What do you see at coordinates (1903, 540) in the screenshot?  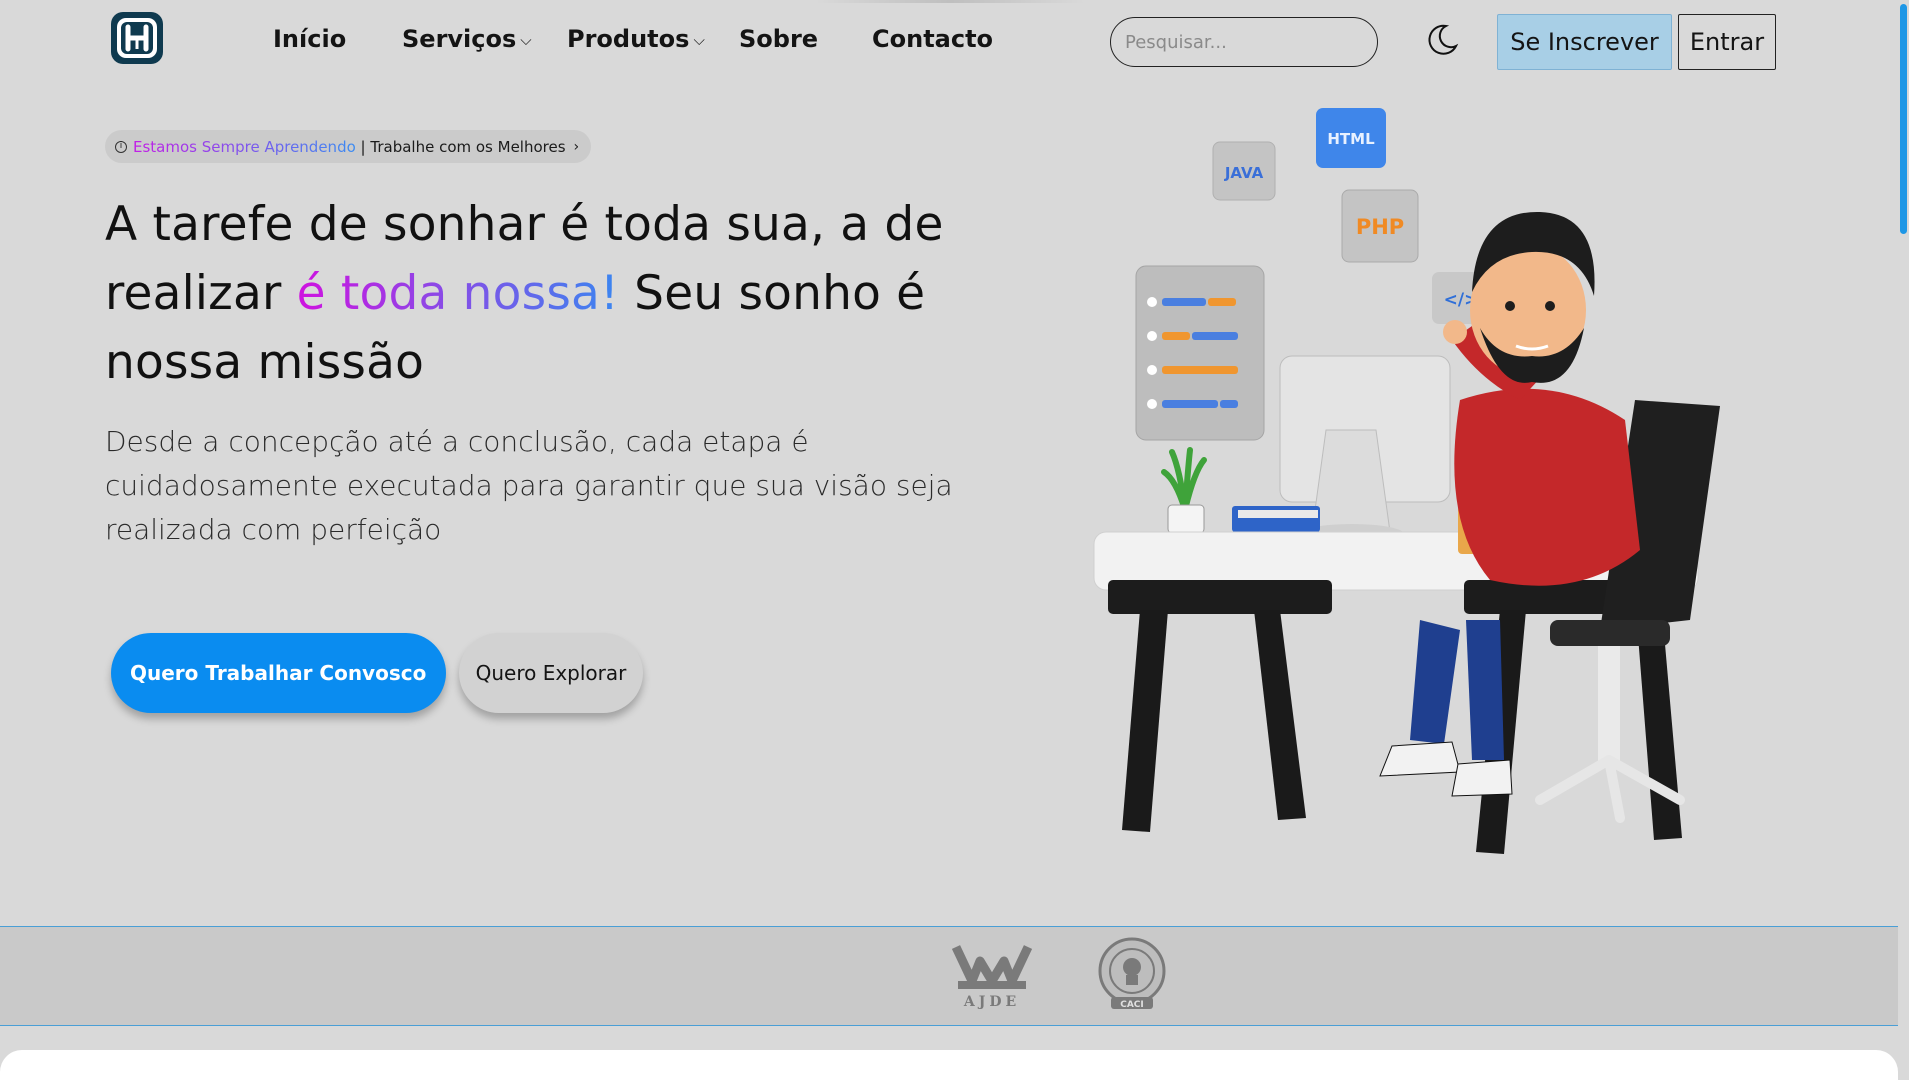 I see `scrollbar` at bounding box center [1903, 540].